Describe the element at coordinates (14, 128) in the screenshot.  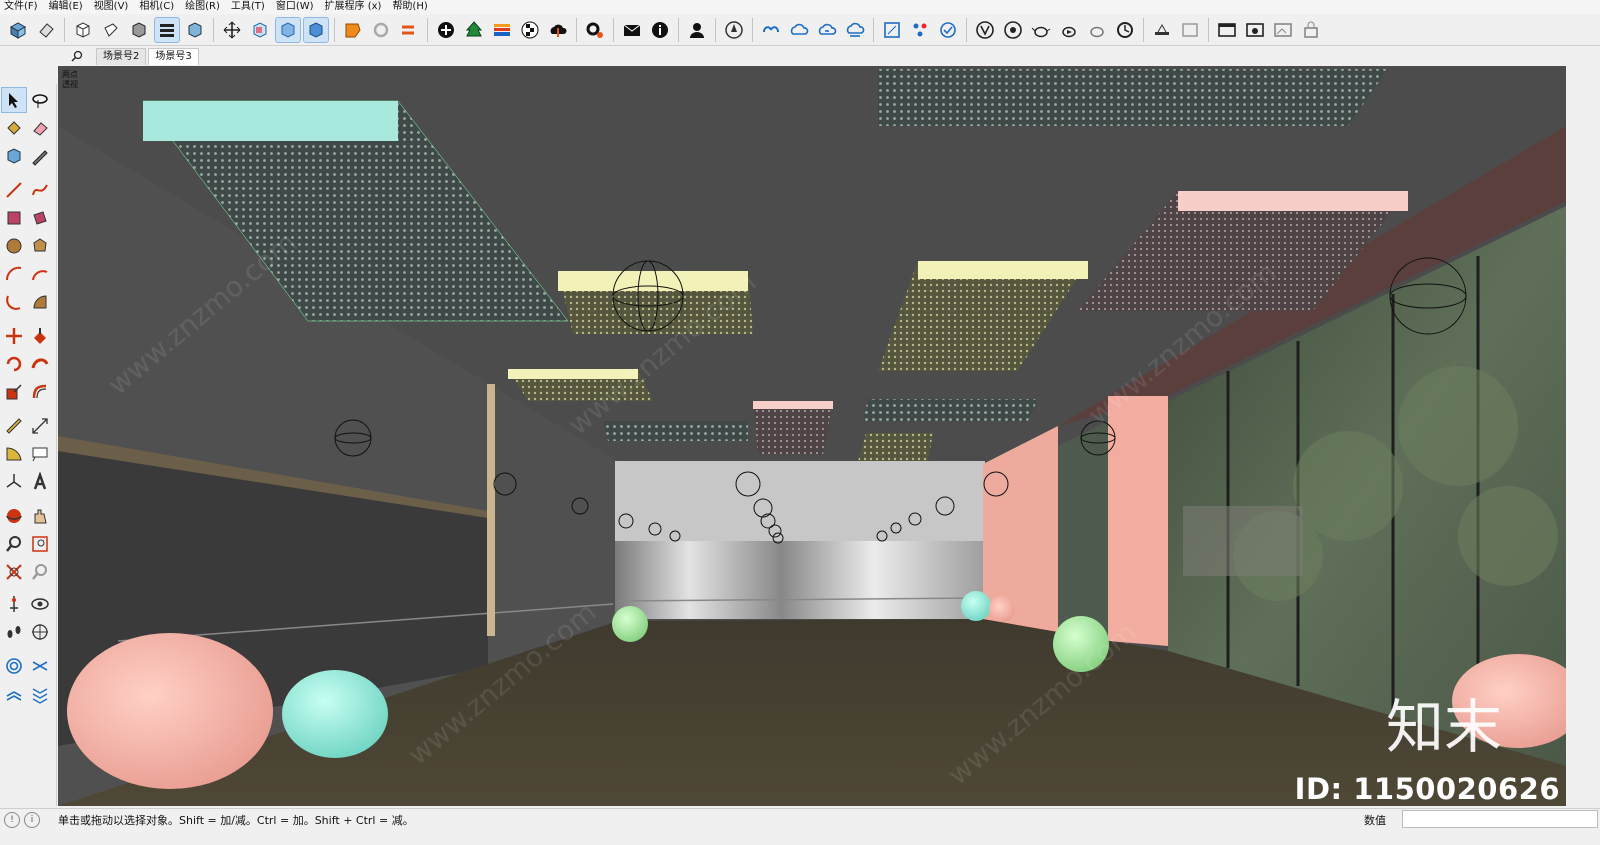
I see `paint-bucket-icon` at that location.